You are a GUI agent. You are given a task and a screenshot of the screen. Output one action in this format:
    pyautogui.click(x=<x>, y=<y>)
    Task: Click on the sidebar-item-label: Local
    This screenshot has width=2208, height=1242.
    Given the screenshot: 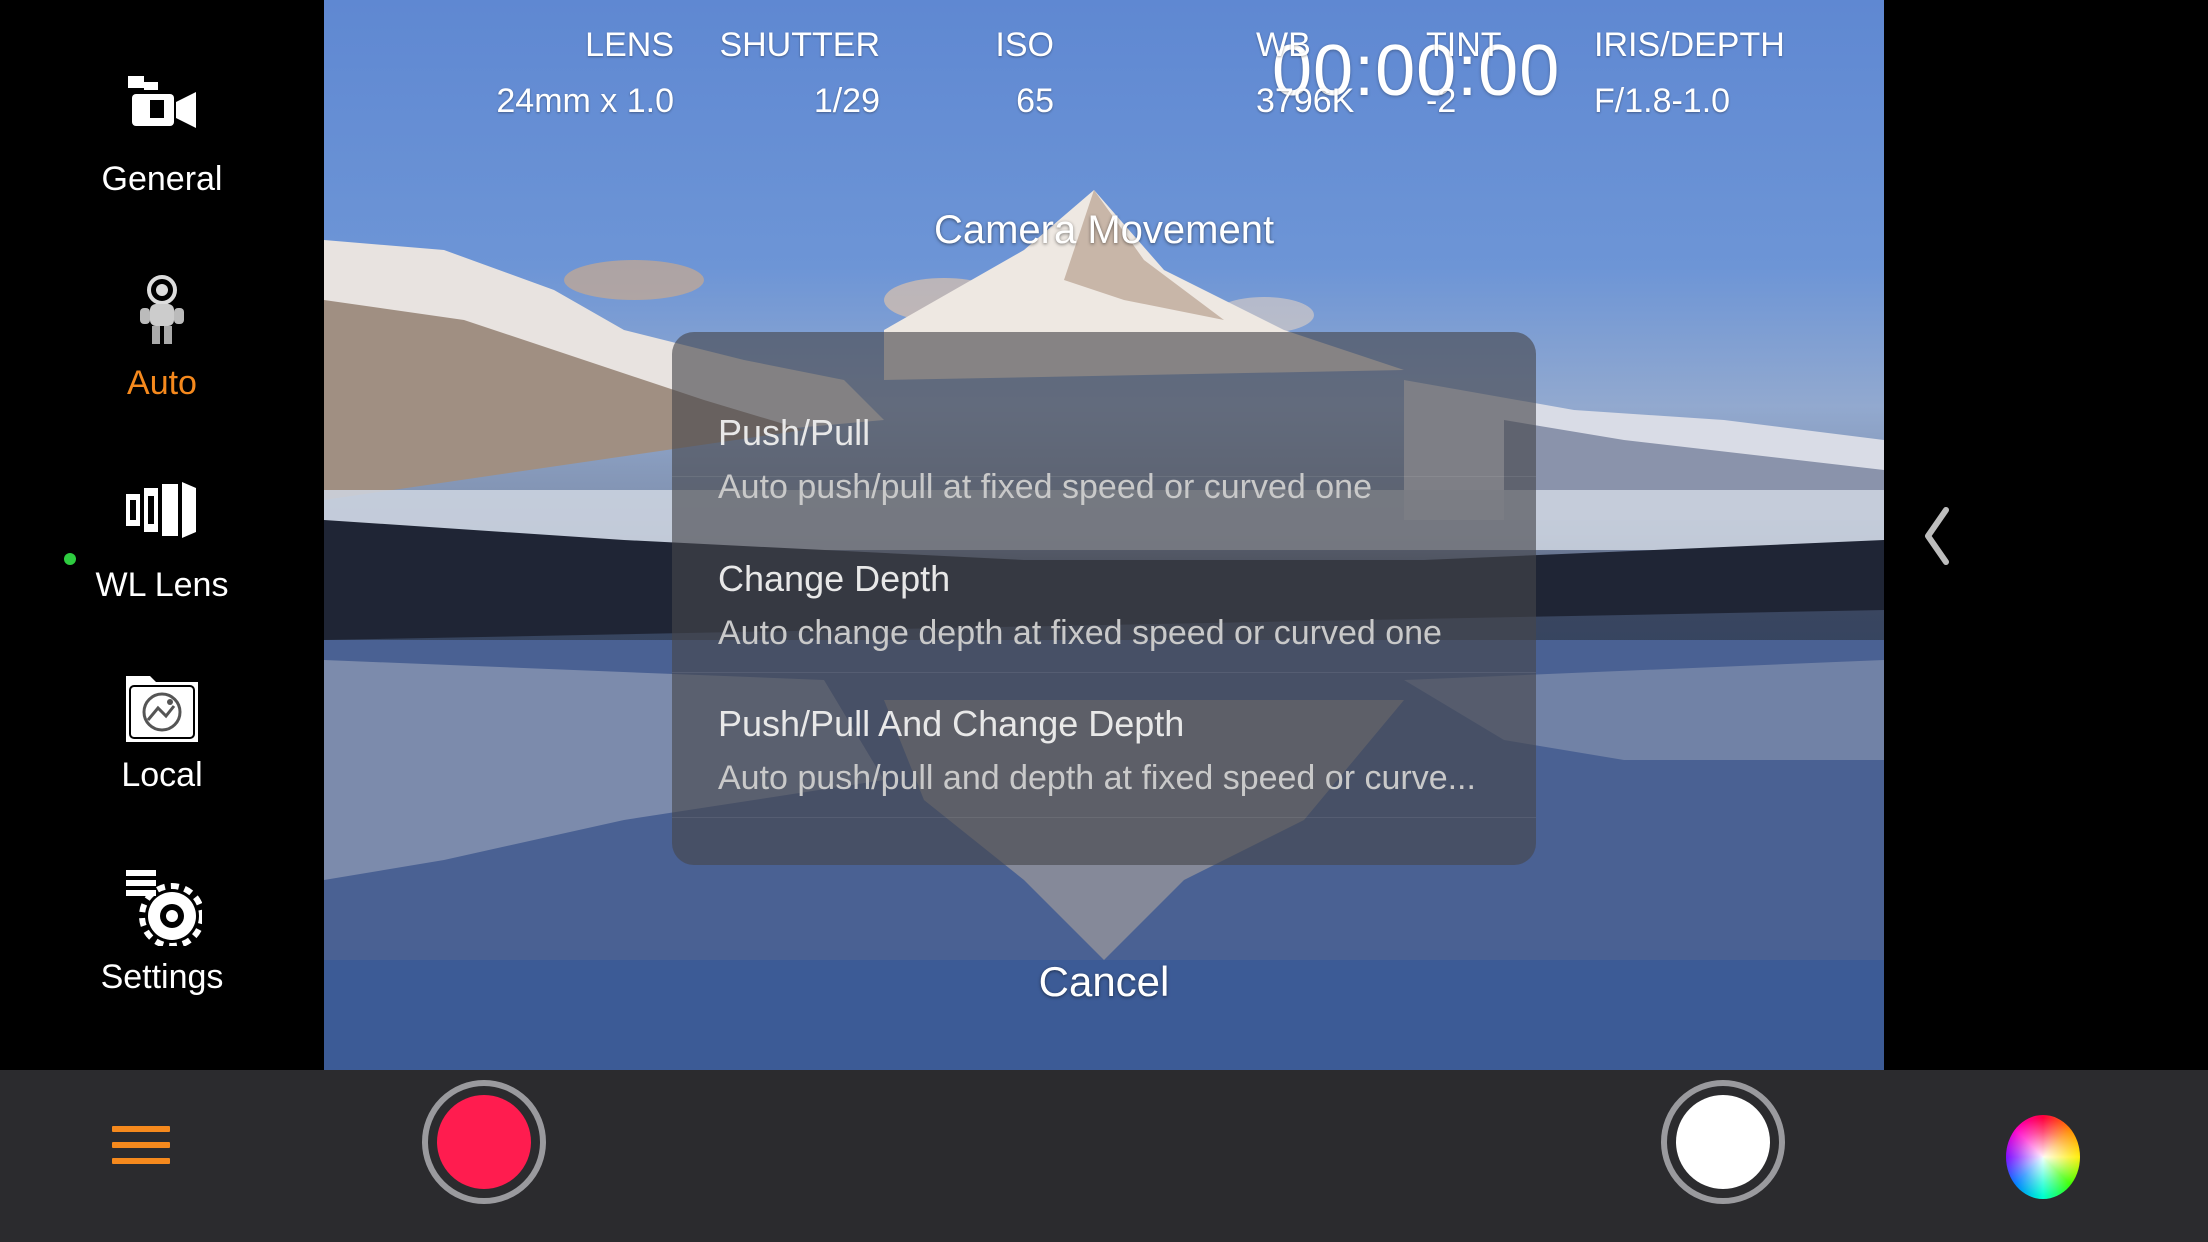 What is the action you would take?
    pyautogui.click(x=162, y=775)
    